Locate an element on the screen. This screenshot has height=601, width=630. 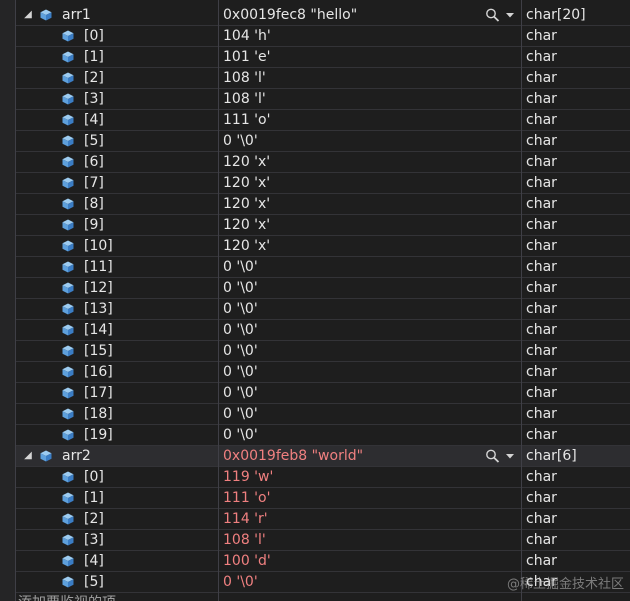
element-index: [12] is located at coordinates (98, 288).